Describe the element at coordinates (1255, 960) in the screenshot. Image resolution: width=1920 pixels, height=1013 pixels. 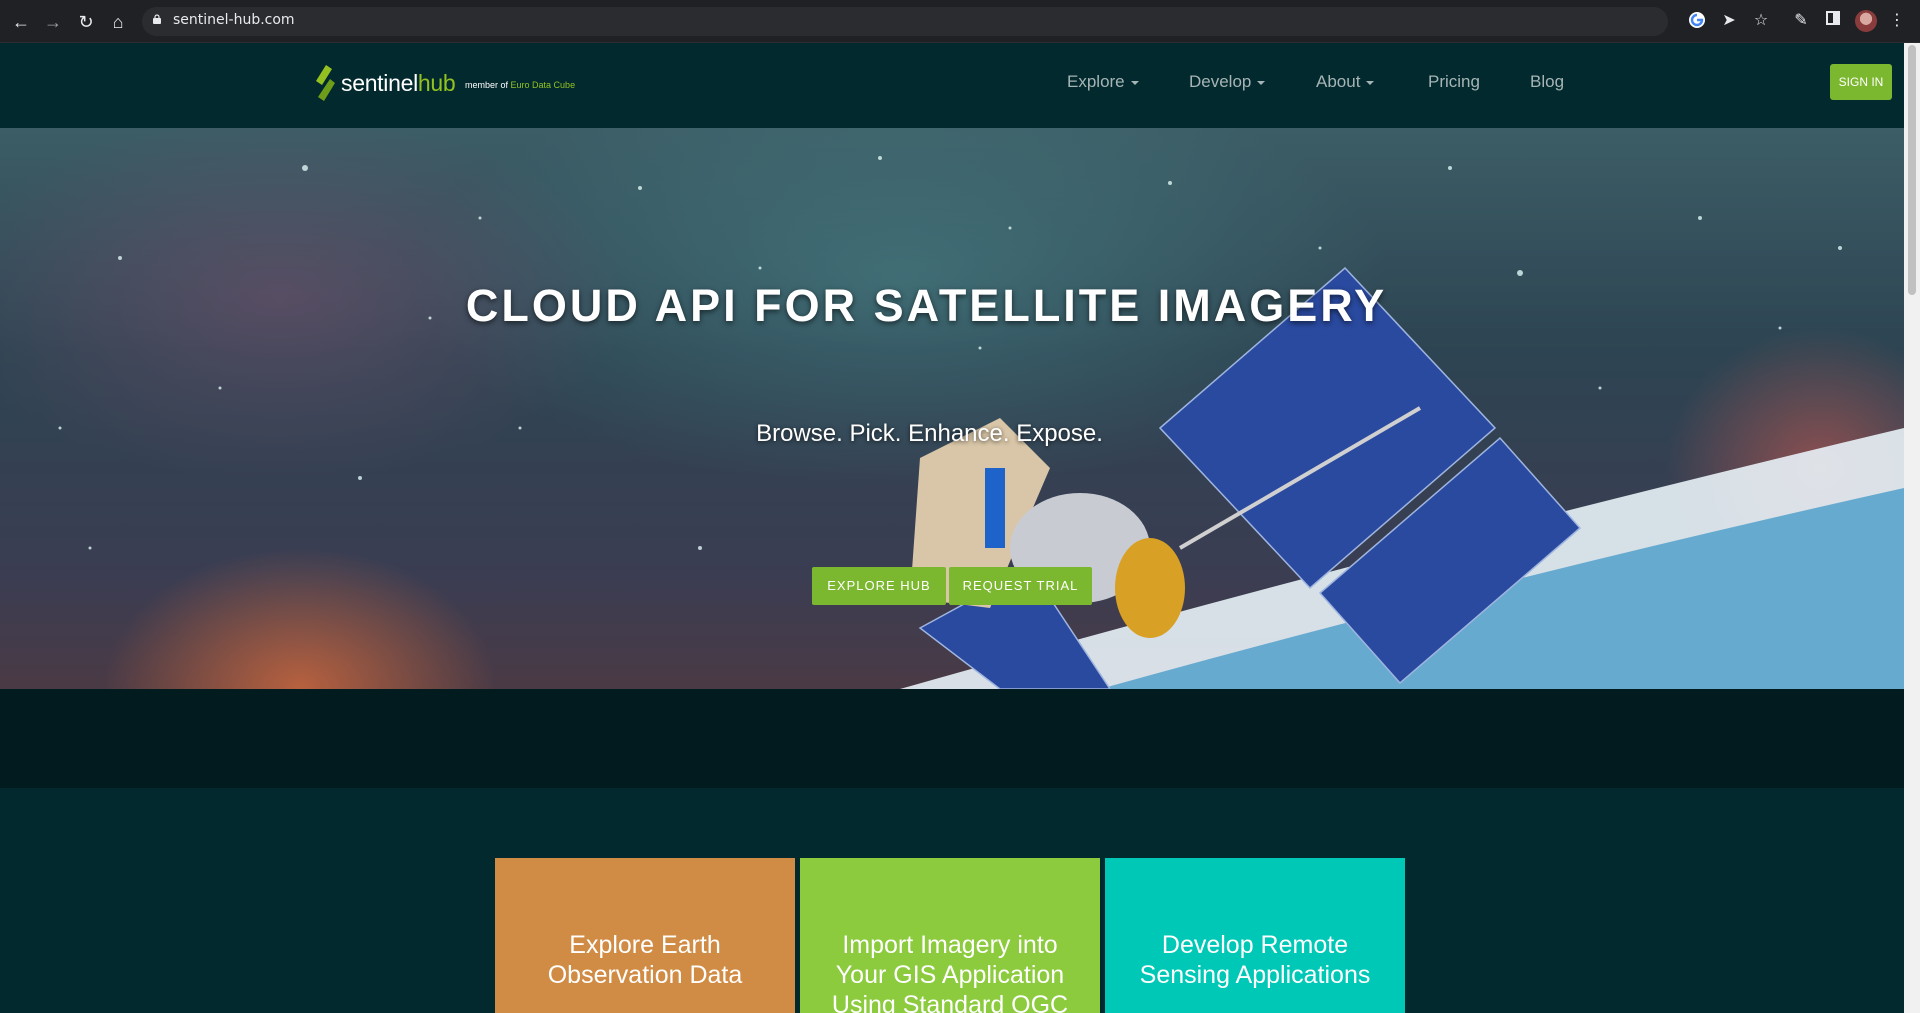
I see `card-develop-applications-text: Develop Remote Sensing Applications` at that location.